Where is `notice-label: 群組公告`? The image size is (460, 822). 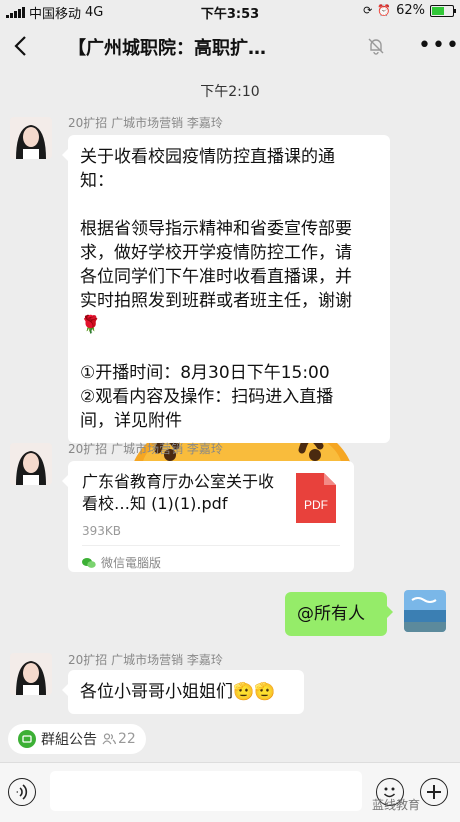 notice-label: 群組公告 is located at coordinates (69, 740).